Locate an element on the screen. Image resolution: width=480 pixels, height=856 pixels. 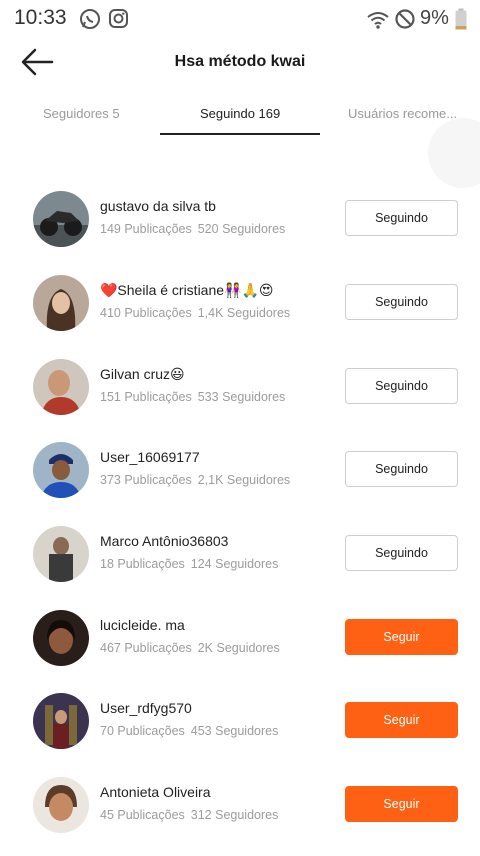
status-bar: 10:33 9% is located at coordinates (240, 20).